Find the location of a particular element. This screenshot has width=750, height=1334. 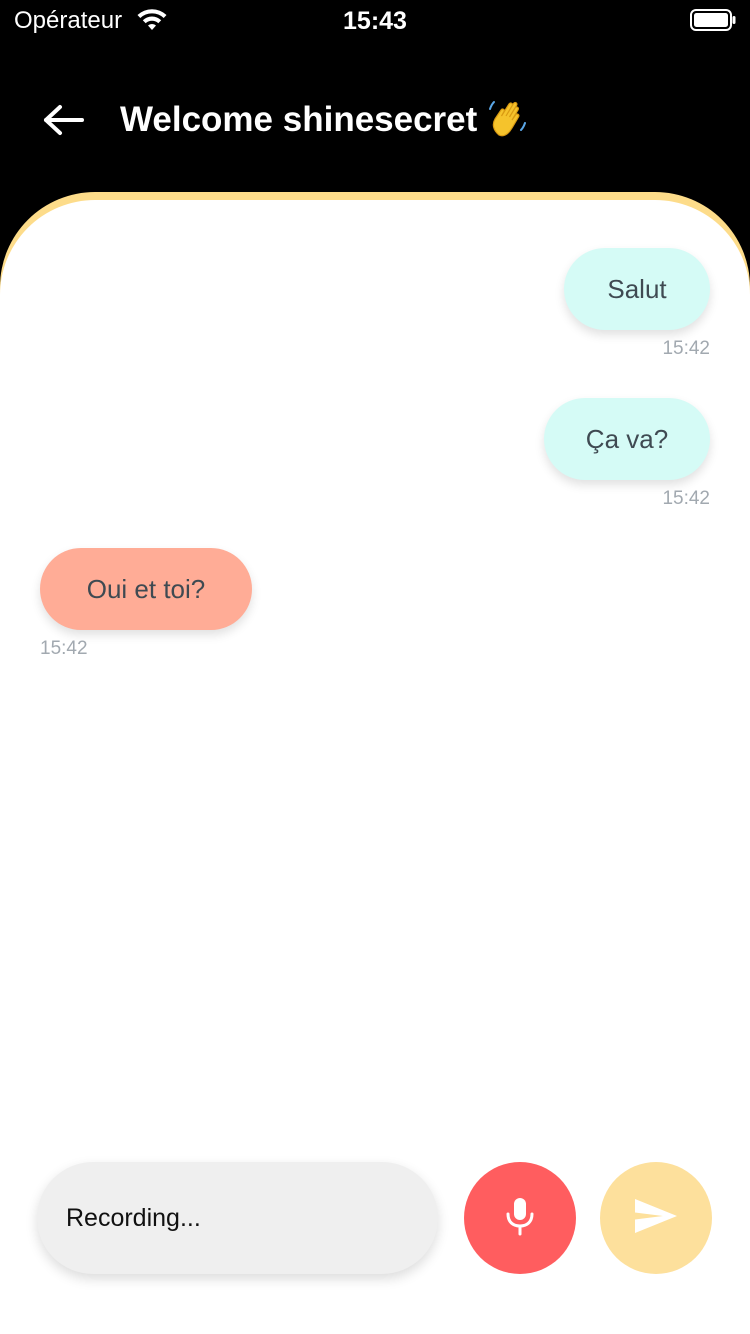

message-bubble: Oui et toi? is located at coordinates (146, 589).